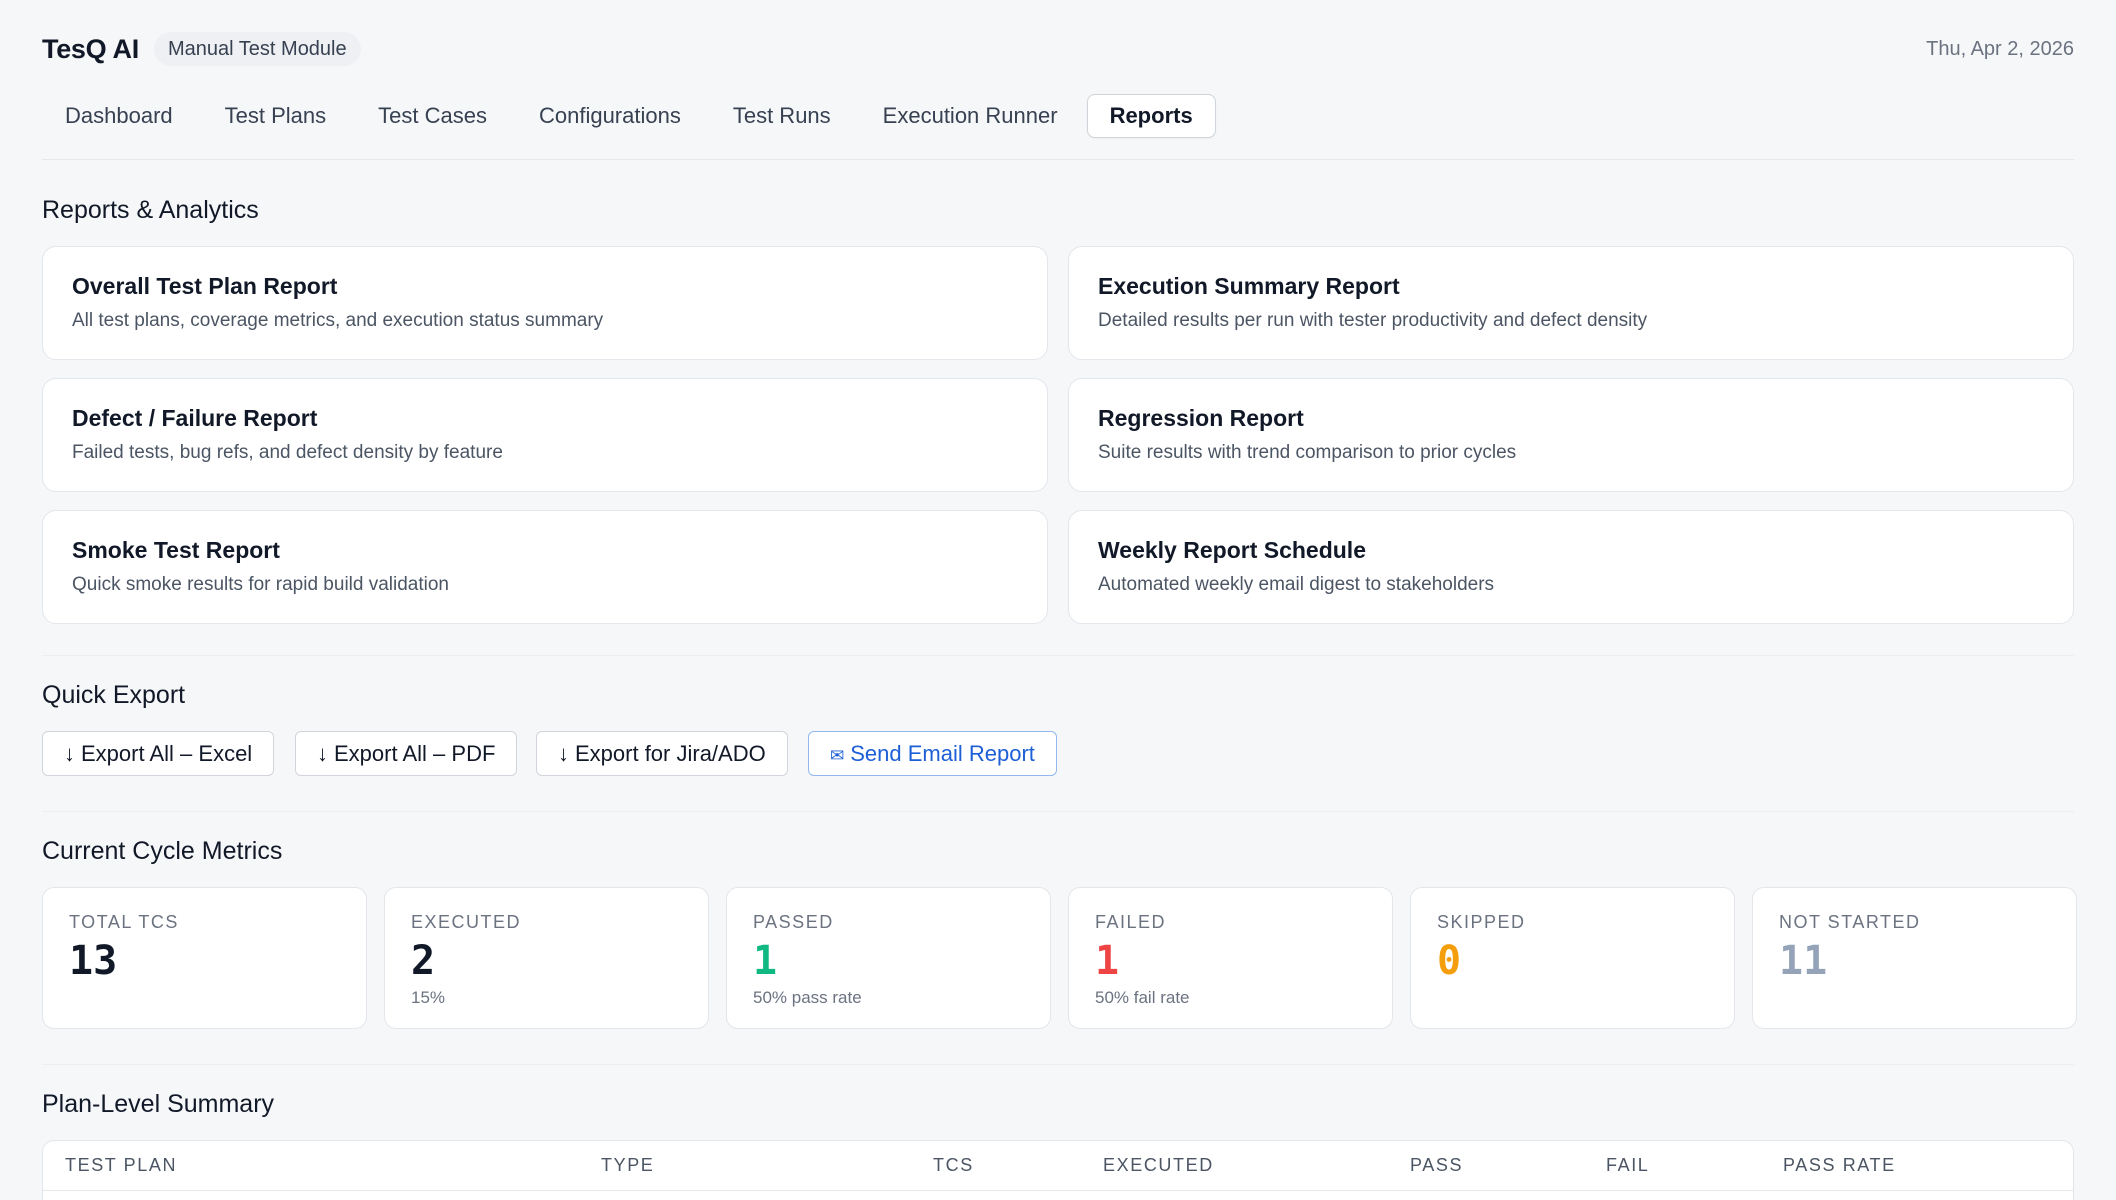  I want to click on tab-dashboard: Dashboard, so click(119, 116).